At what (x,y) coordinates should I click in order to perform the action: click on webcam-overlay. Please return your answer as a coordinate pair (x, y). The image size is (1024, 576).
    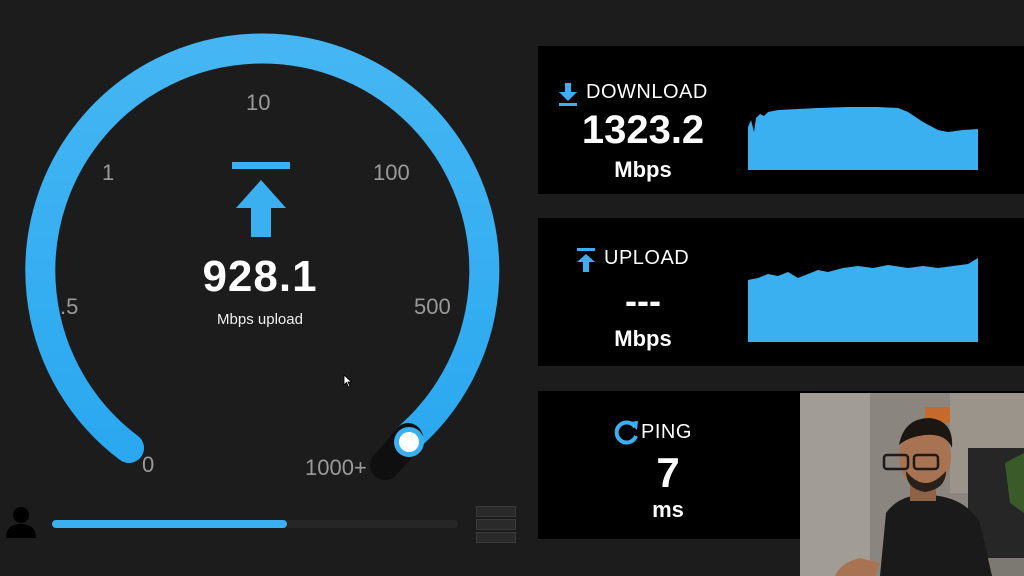
    Looking at the image, I should click on (912, 484).